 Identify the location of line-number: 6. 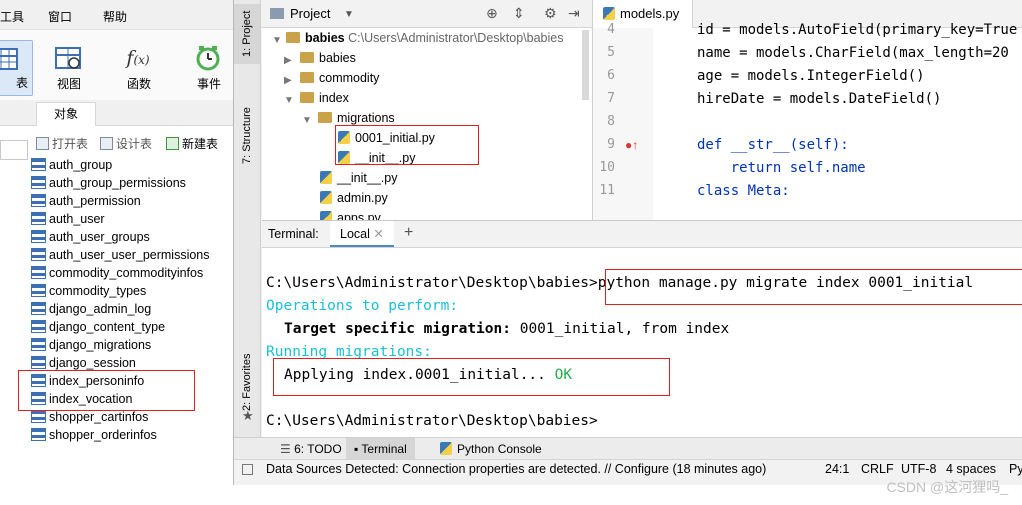
(611, 75).